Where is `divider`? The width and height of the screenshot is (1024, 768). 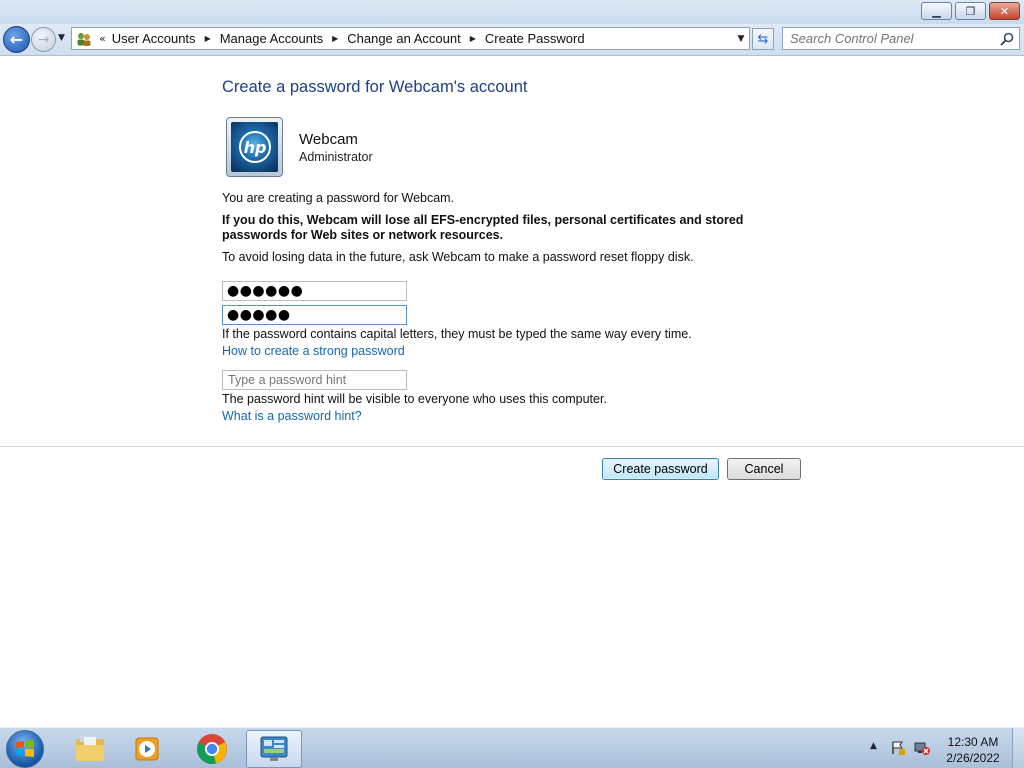
divider is located at coordinates (512, 446).